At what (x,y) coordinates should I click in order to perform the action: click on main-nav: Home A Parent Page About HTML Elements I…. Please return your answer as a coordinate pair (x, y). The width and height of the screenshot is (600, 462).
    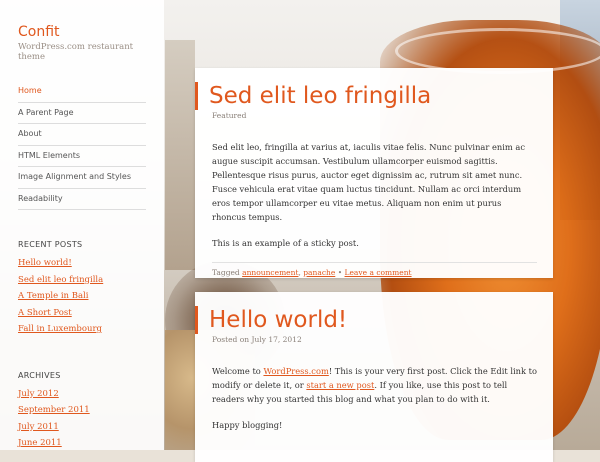
    Looking at the image, I should click on (82, 145).